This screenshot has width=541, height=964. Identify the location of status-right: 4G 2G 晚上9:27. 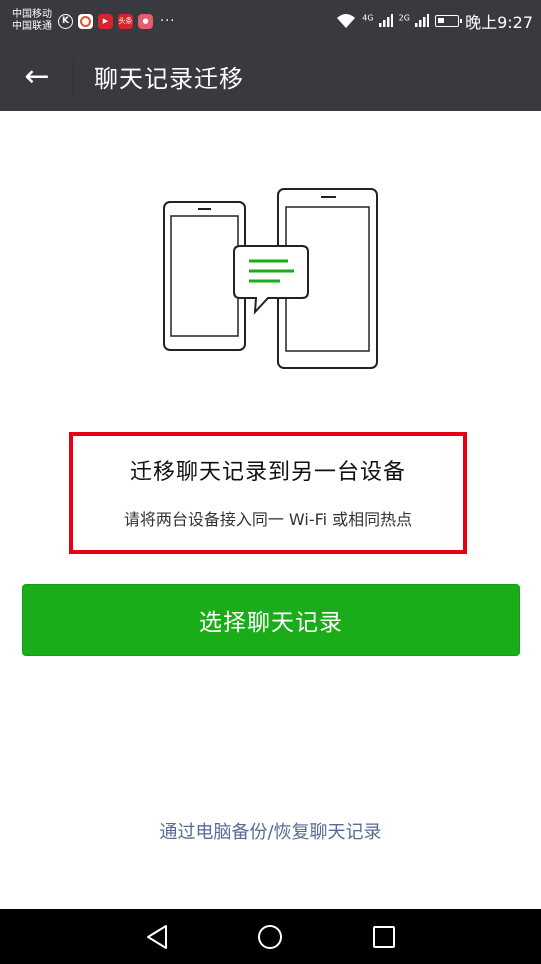
(434, 21).